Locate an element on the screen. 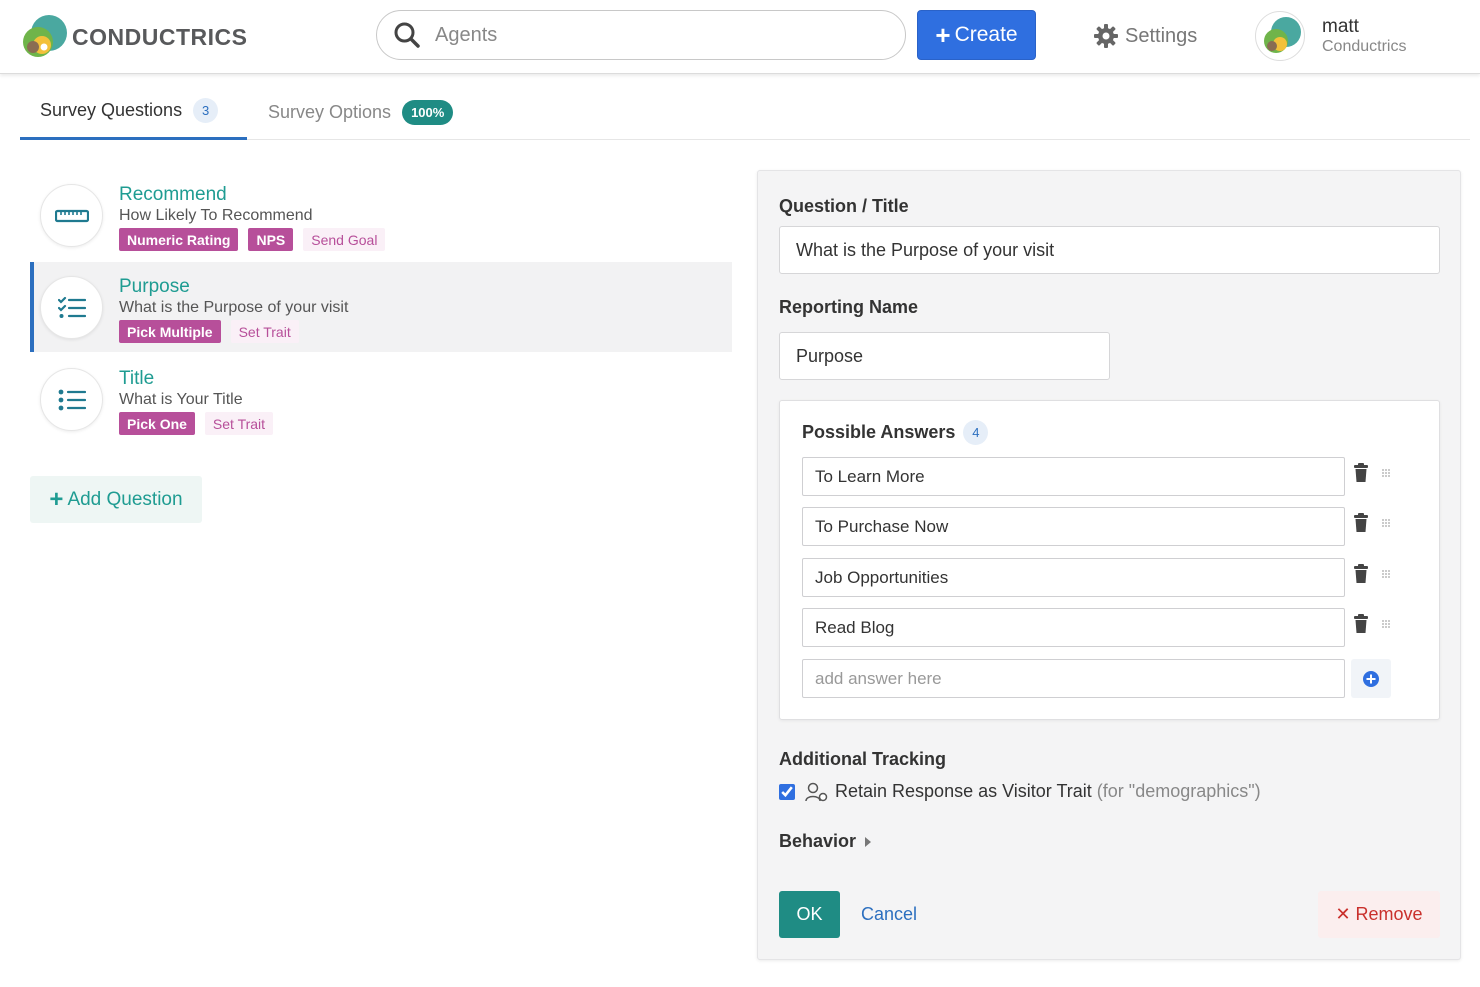 The height and width of the screenshot is (987, 1480). caret-right-icon is located at coordinates (868, 841).